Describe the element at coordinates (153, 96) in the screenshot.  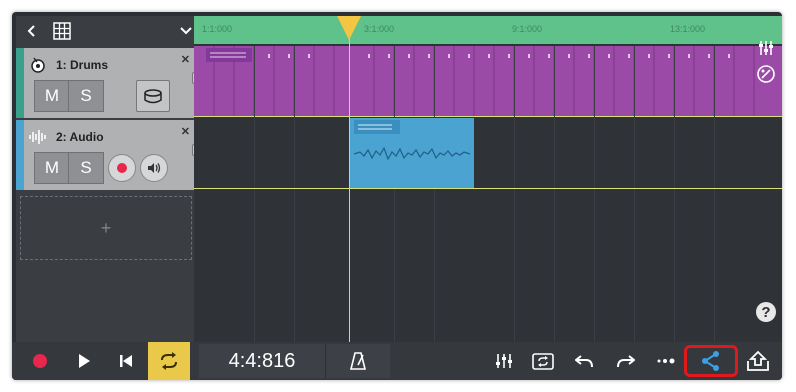
I see `drum-kit-icon` at that location.